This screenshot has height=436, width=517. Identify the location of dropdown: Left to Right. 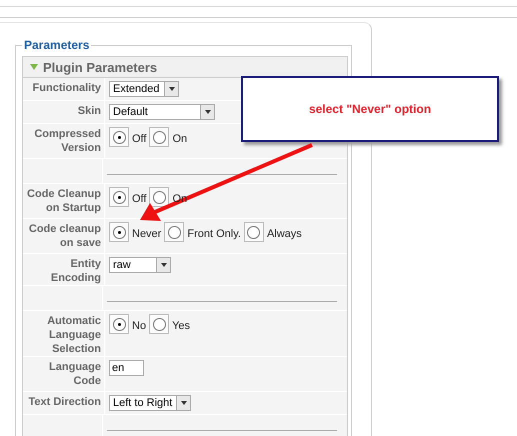
(150, 403).